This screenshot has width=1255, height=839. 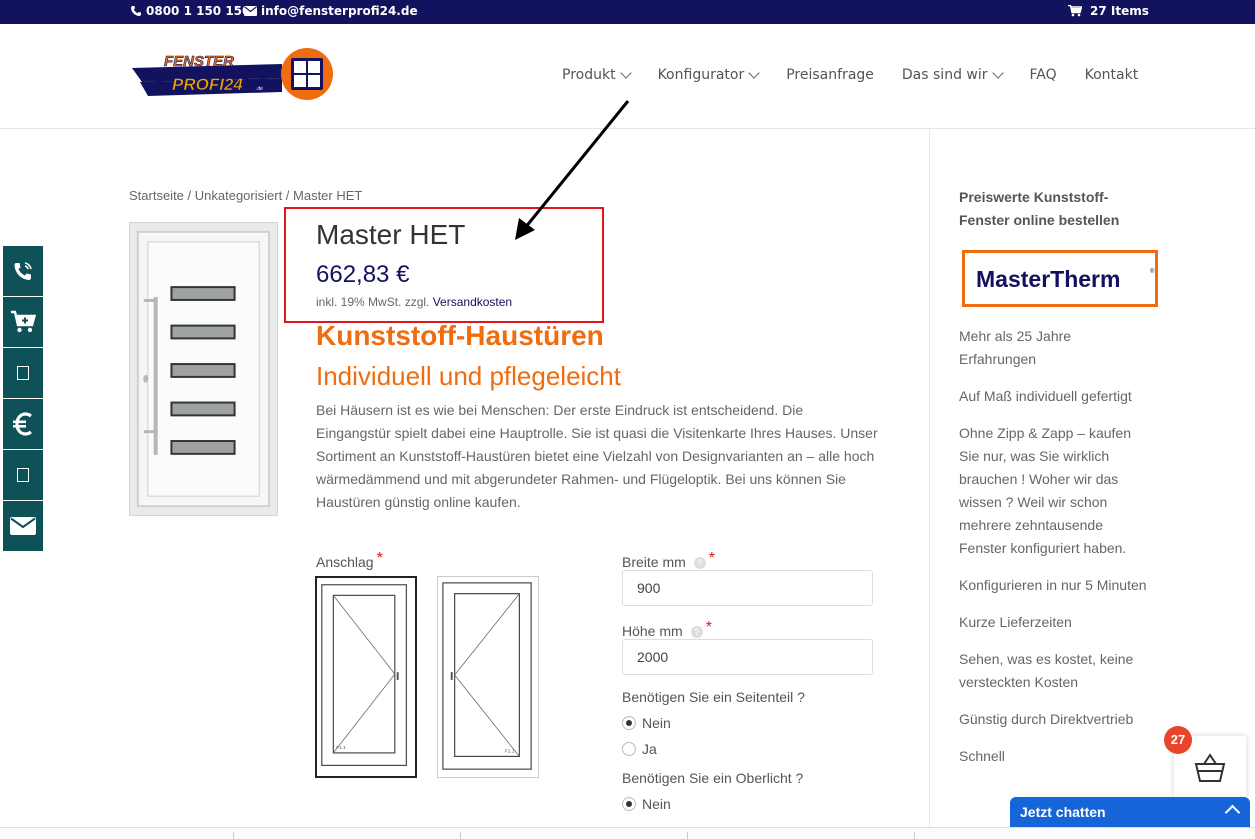 I want to click on oberlicht-question: Benötigen Sie ein Oberlicht ?, so click(x=713, y=778).